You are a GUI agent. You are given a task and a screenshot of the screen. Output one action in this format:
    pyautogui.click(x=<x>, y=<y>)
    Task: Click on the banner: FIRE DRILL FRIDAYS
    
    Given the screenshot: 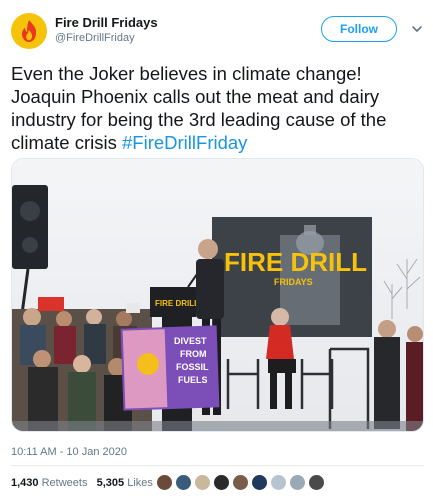 What is the action you would take?
    pyautogui.click(x=292, y=277)
    